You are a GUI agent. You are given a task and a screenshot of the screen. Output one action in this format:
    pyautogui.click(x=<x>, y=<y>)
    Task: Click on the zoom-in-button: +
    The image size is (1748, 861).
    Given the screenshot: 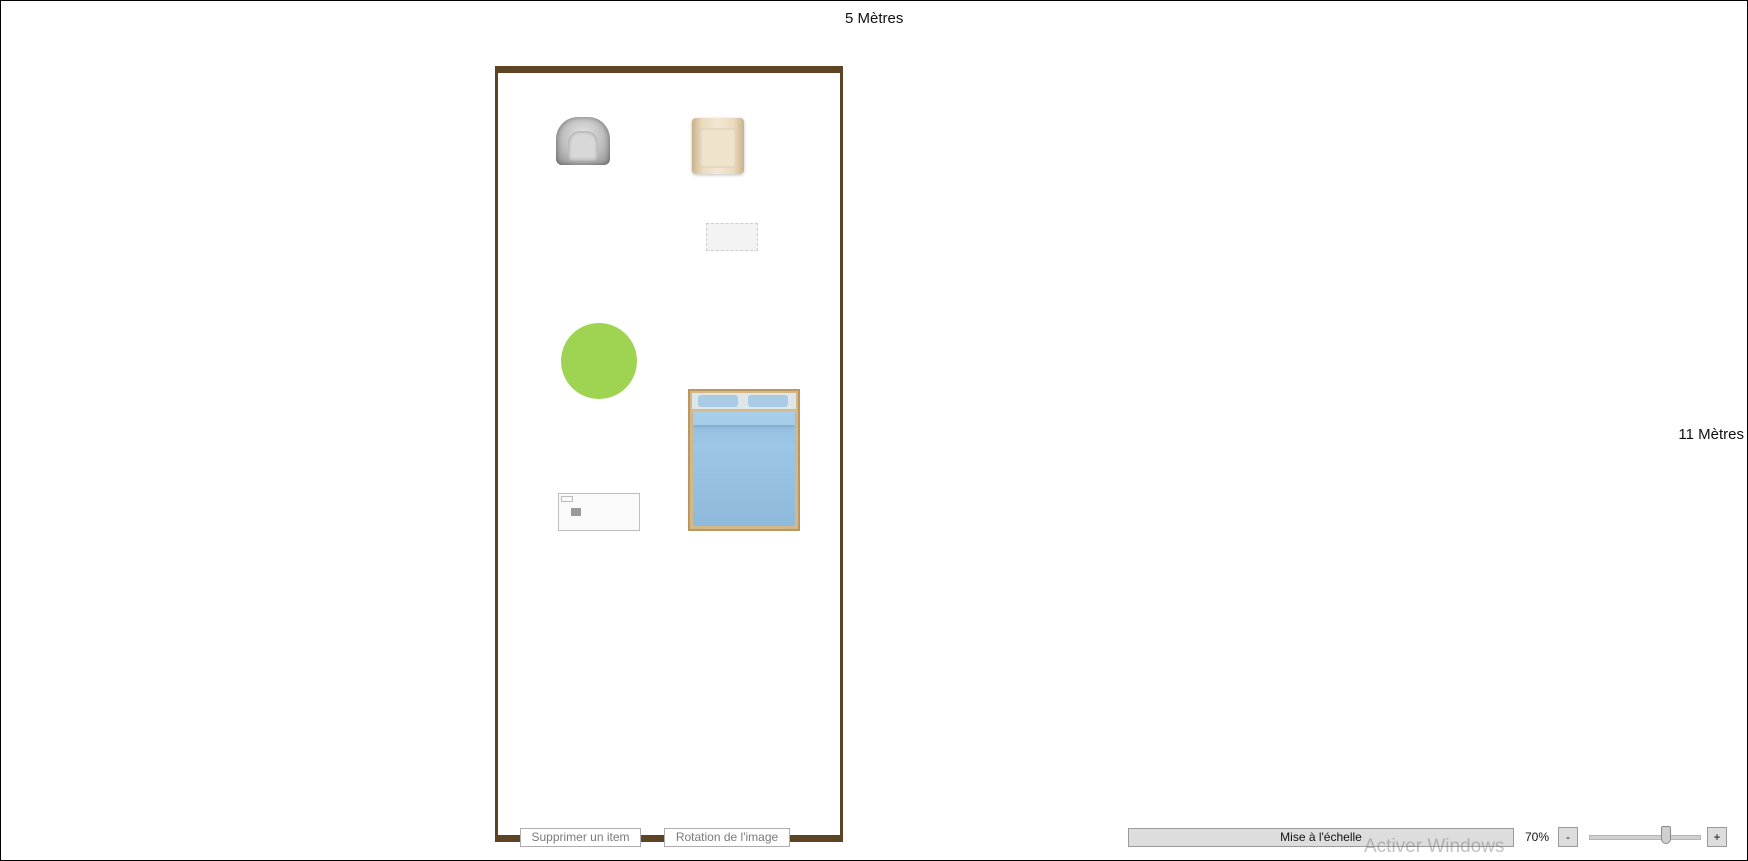 What is the action you would take?
    pyautogui.click(x=1717, y=837)
    